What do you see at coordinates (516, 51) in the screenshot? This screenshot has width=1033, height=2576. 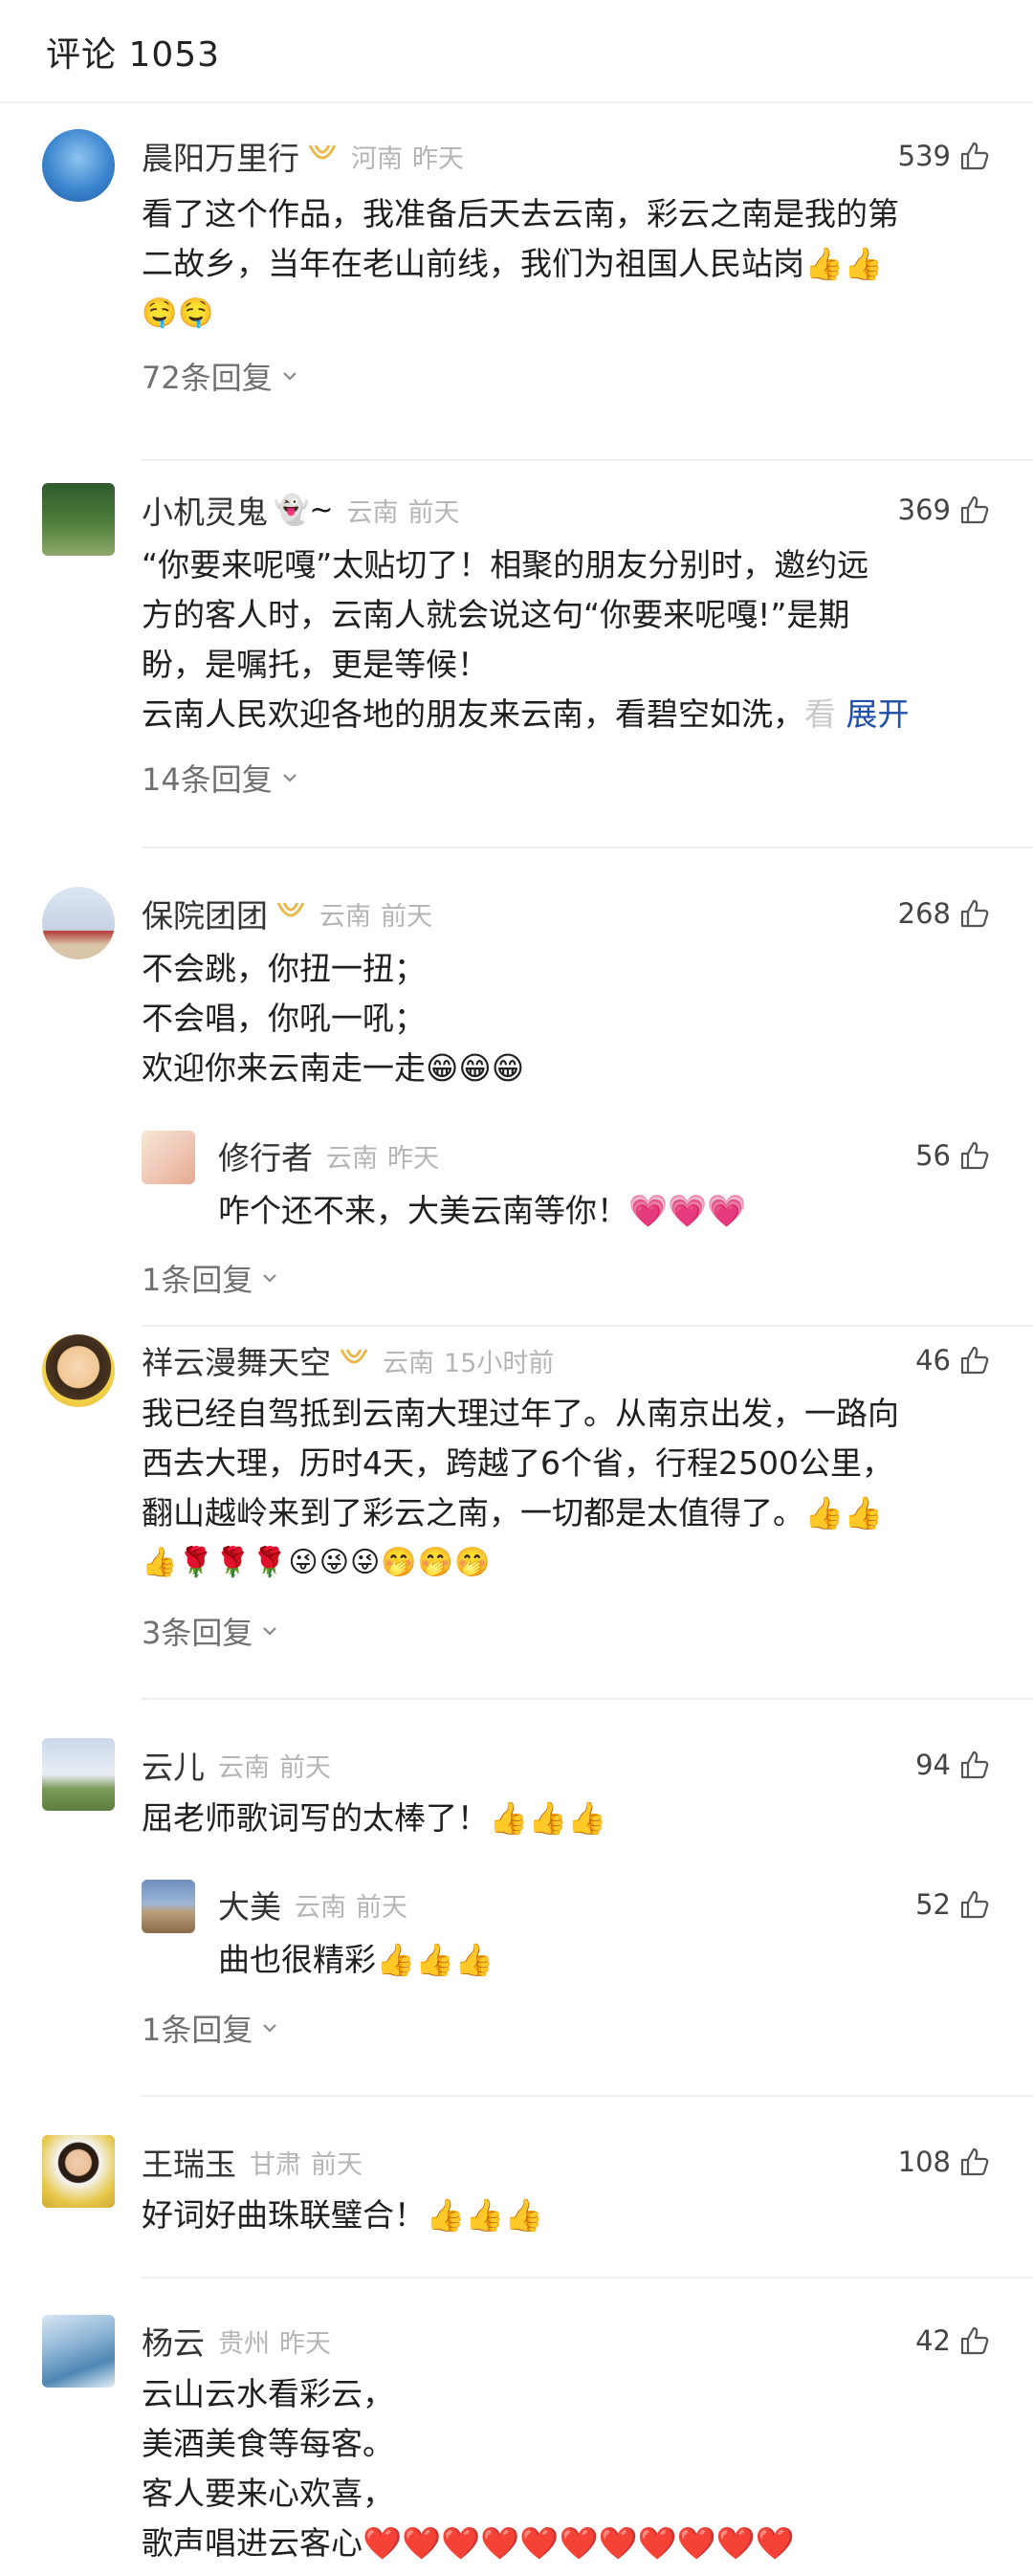 I see `comments-header: 评论 1053` at bounding box center [516, 51].